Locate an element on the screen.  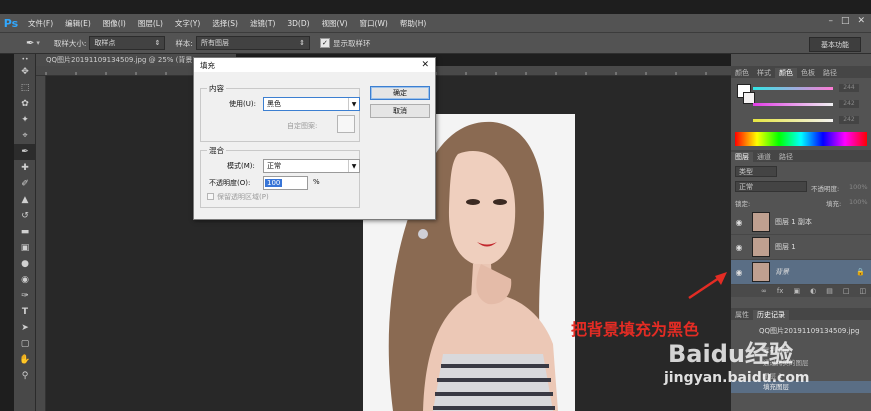
tab-history: 历史记录 is located at coordinates (771, 315).